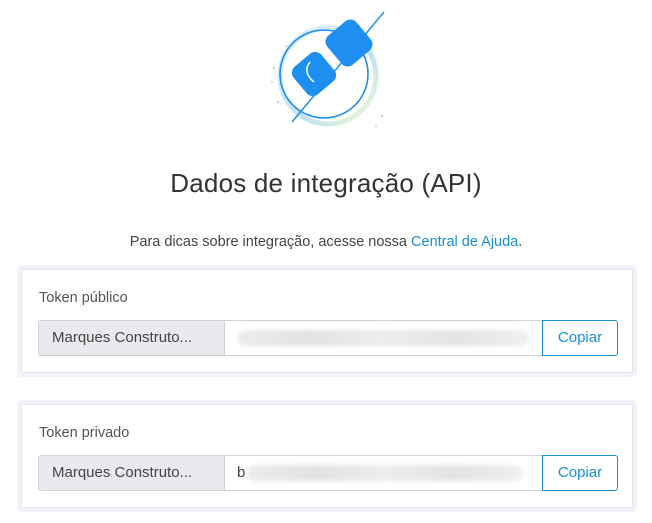  What do you see at coordinates (83, 298) in the screenshot?
I see `public-token-label: Token público` at bounding box center [83, 298].